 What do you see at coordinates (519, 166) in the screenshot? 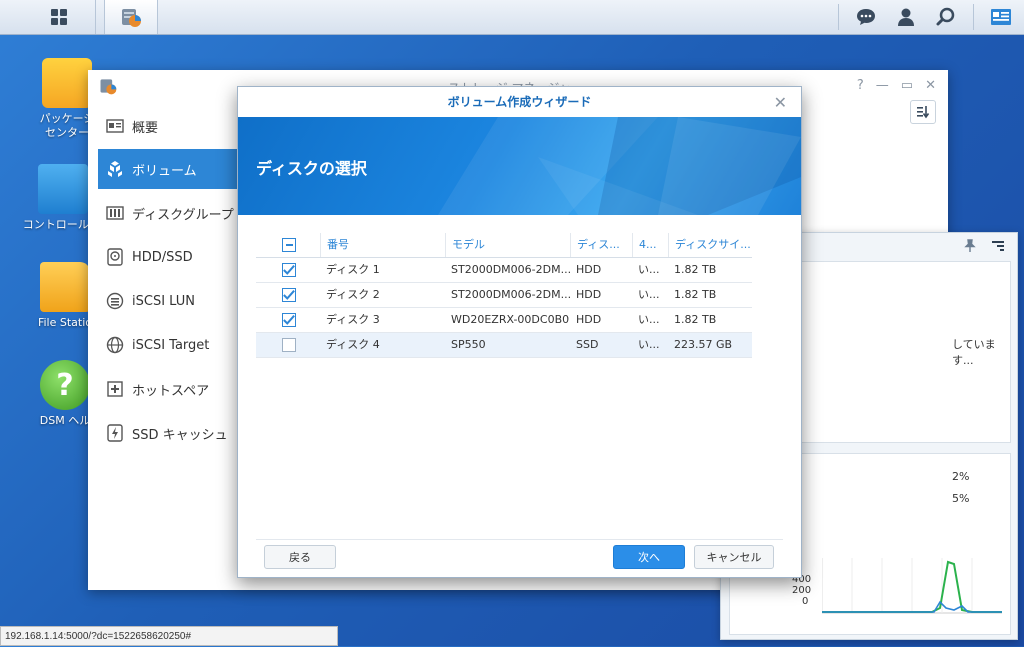
I see `wizard-banner: ディスクの選択` at bounding box center [519, 166].